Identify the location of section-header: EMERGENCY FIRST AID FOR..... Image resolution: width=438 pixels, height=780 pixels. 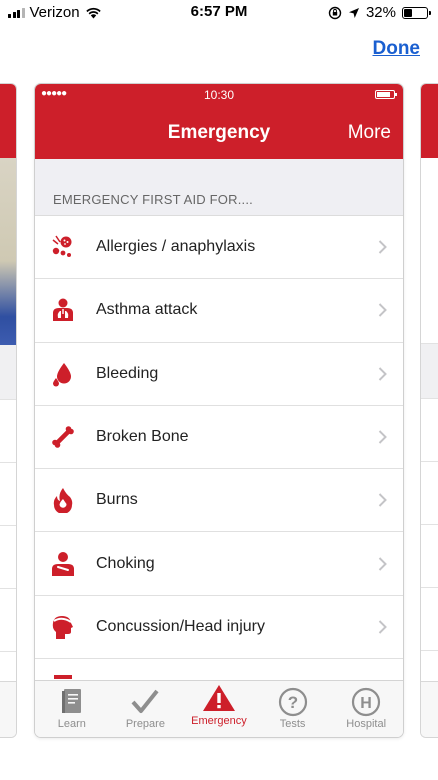
(219, 187).